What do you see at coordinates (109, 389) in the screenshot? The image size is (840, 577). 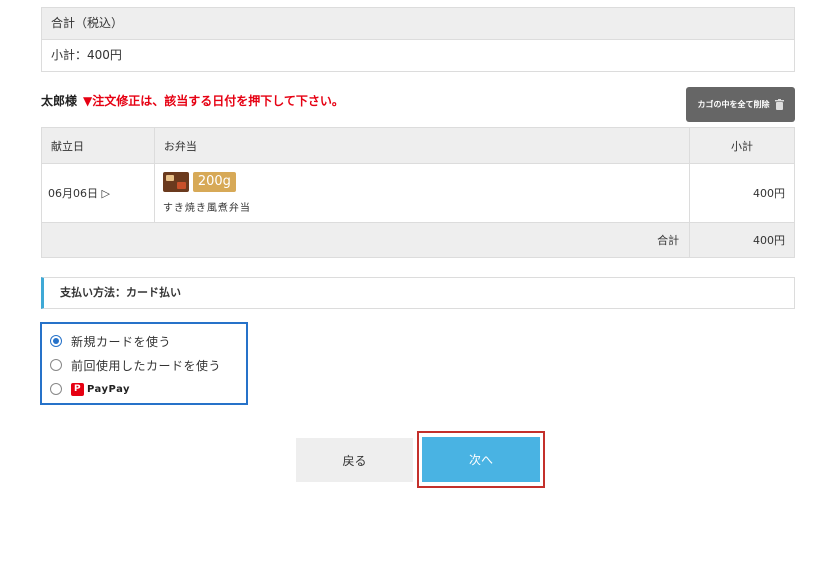 I see `option-label-paypay: PayPay` at bounding box center [109, 389].